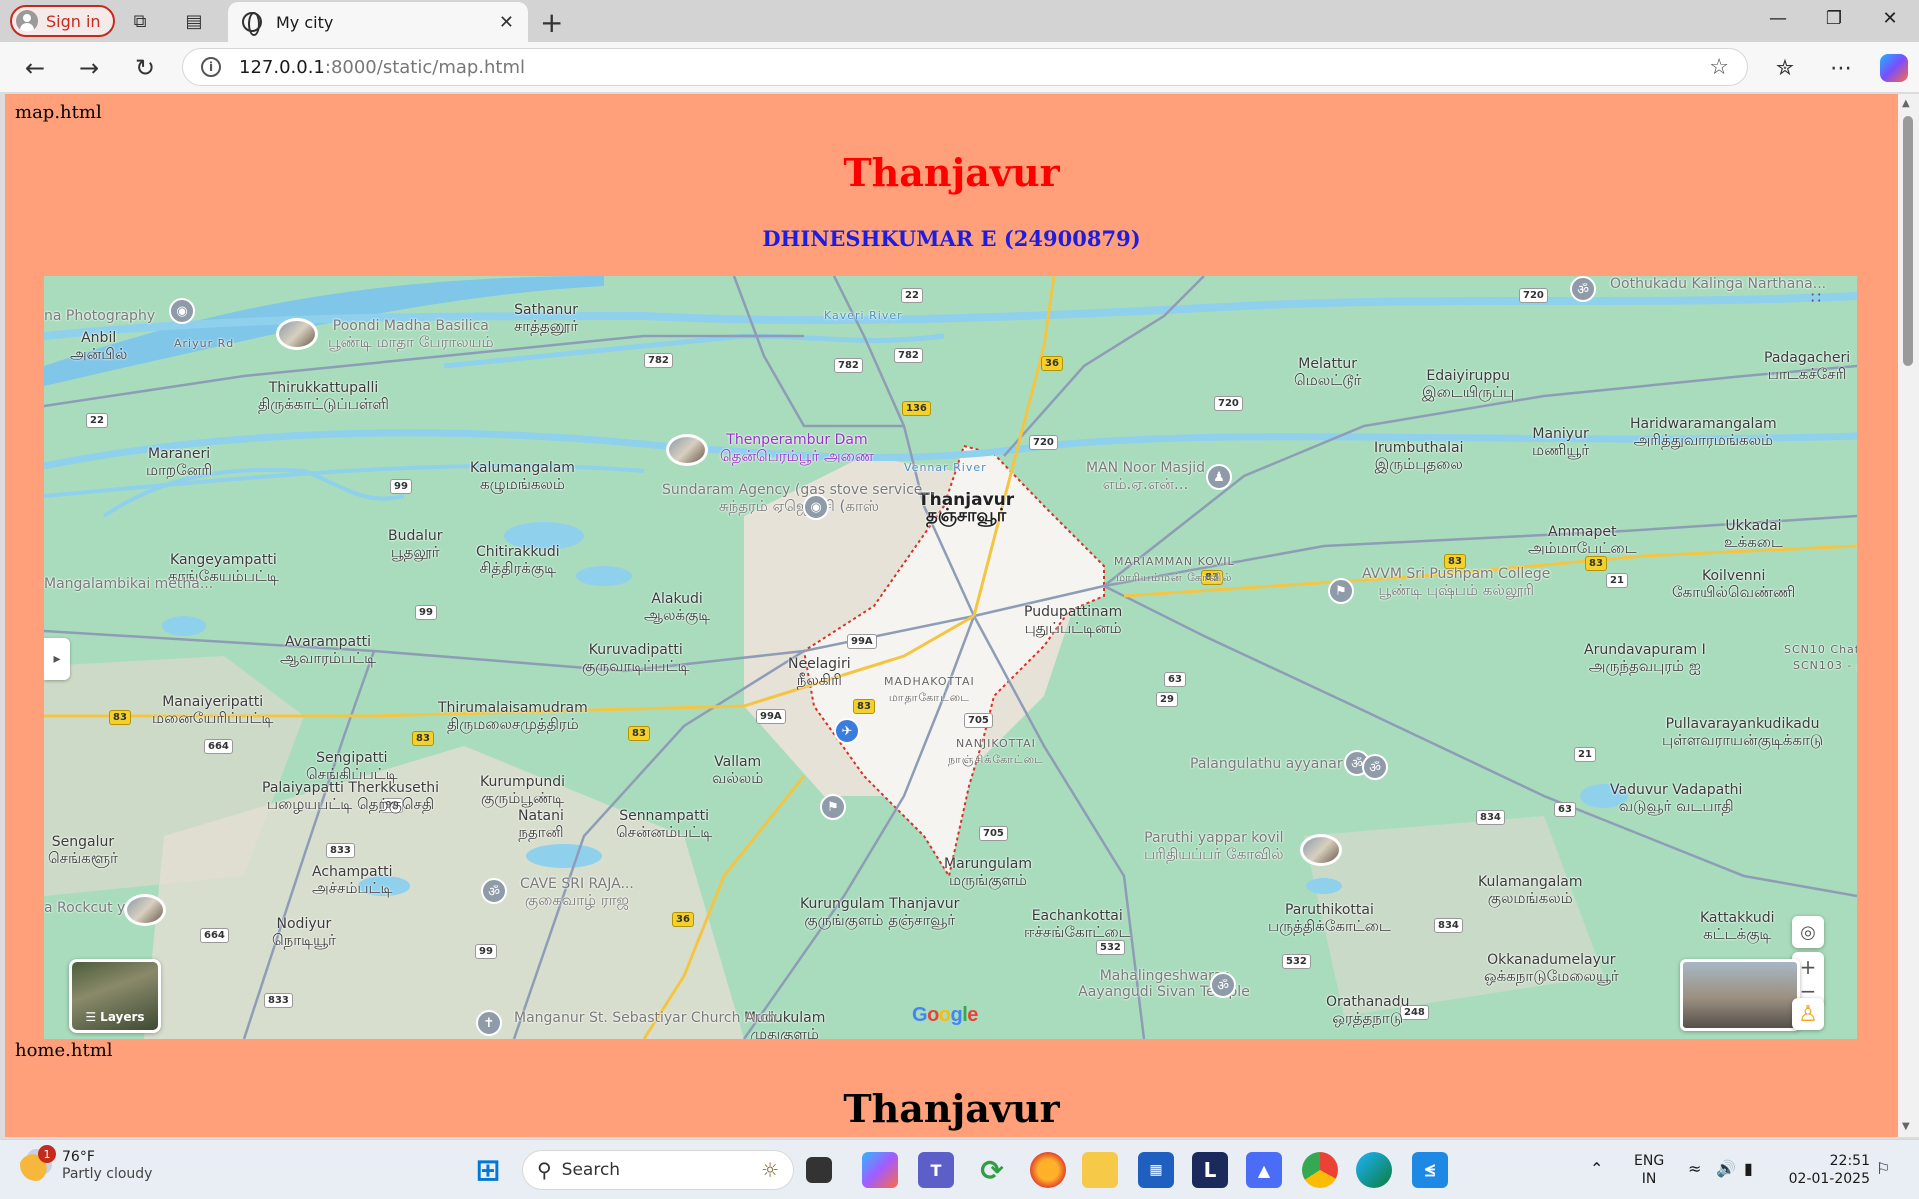 The width and height of the screenshot is (1919, 1199). What do you see at coordinates (506, 22) in the screenshot?
I see `close-tab-icon: ✕` at bounding box center [506, 22].